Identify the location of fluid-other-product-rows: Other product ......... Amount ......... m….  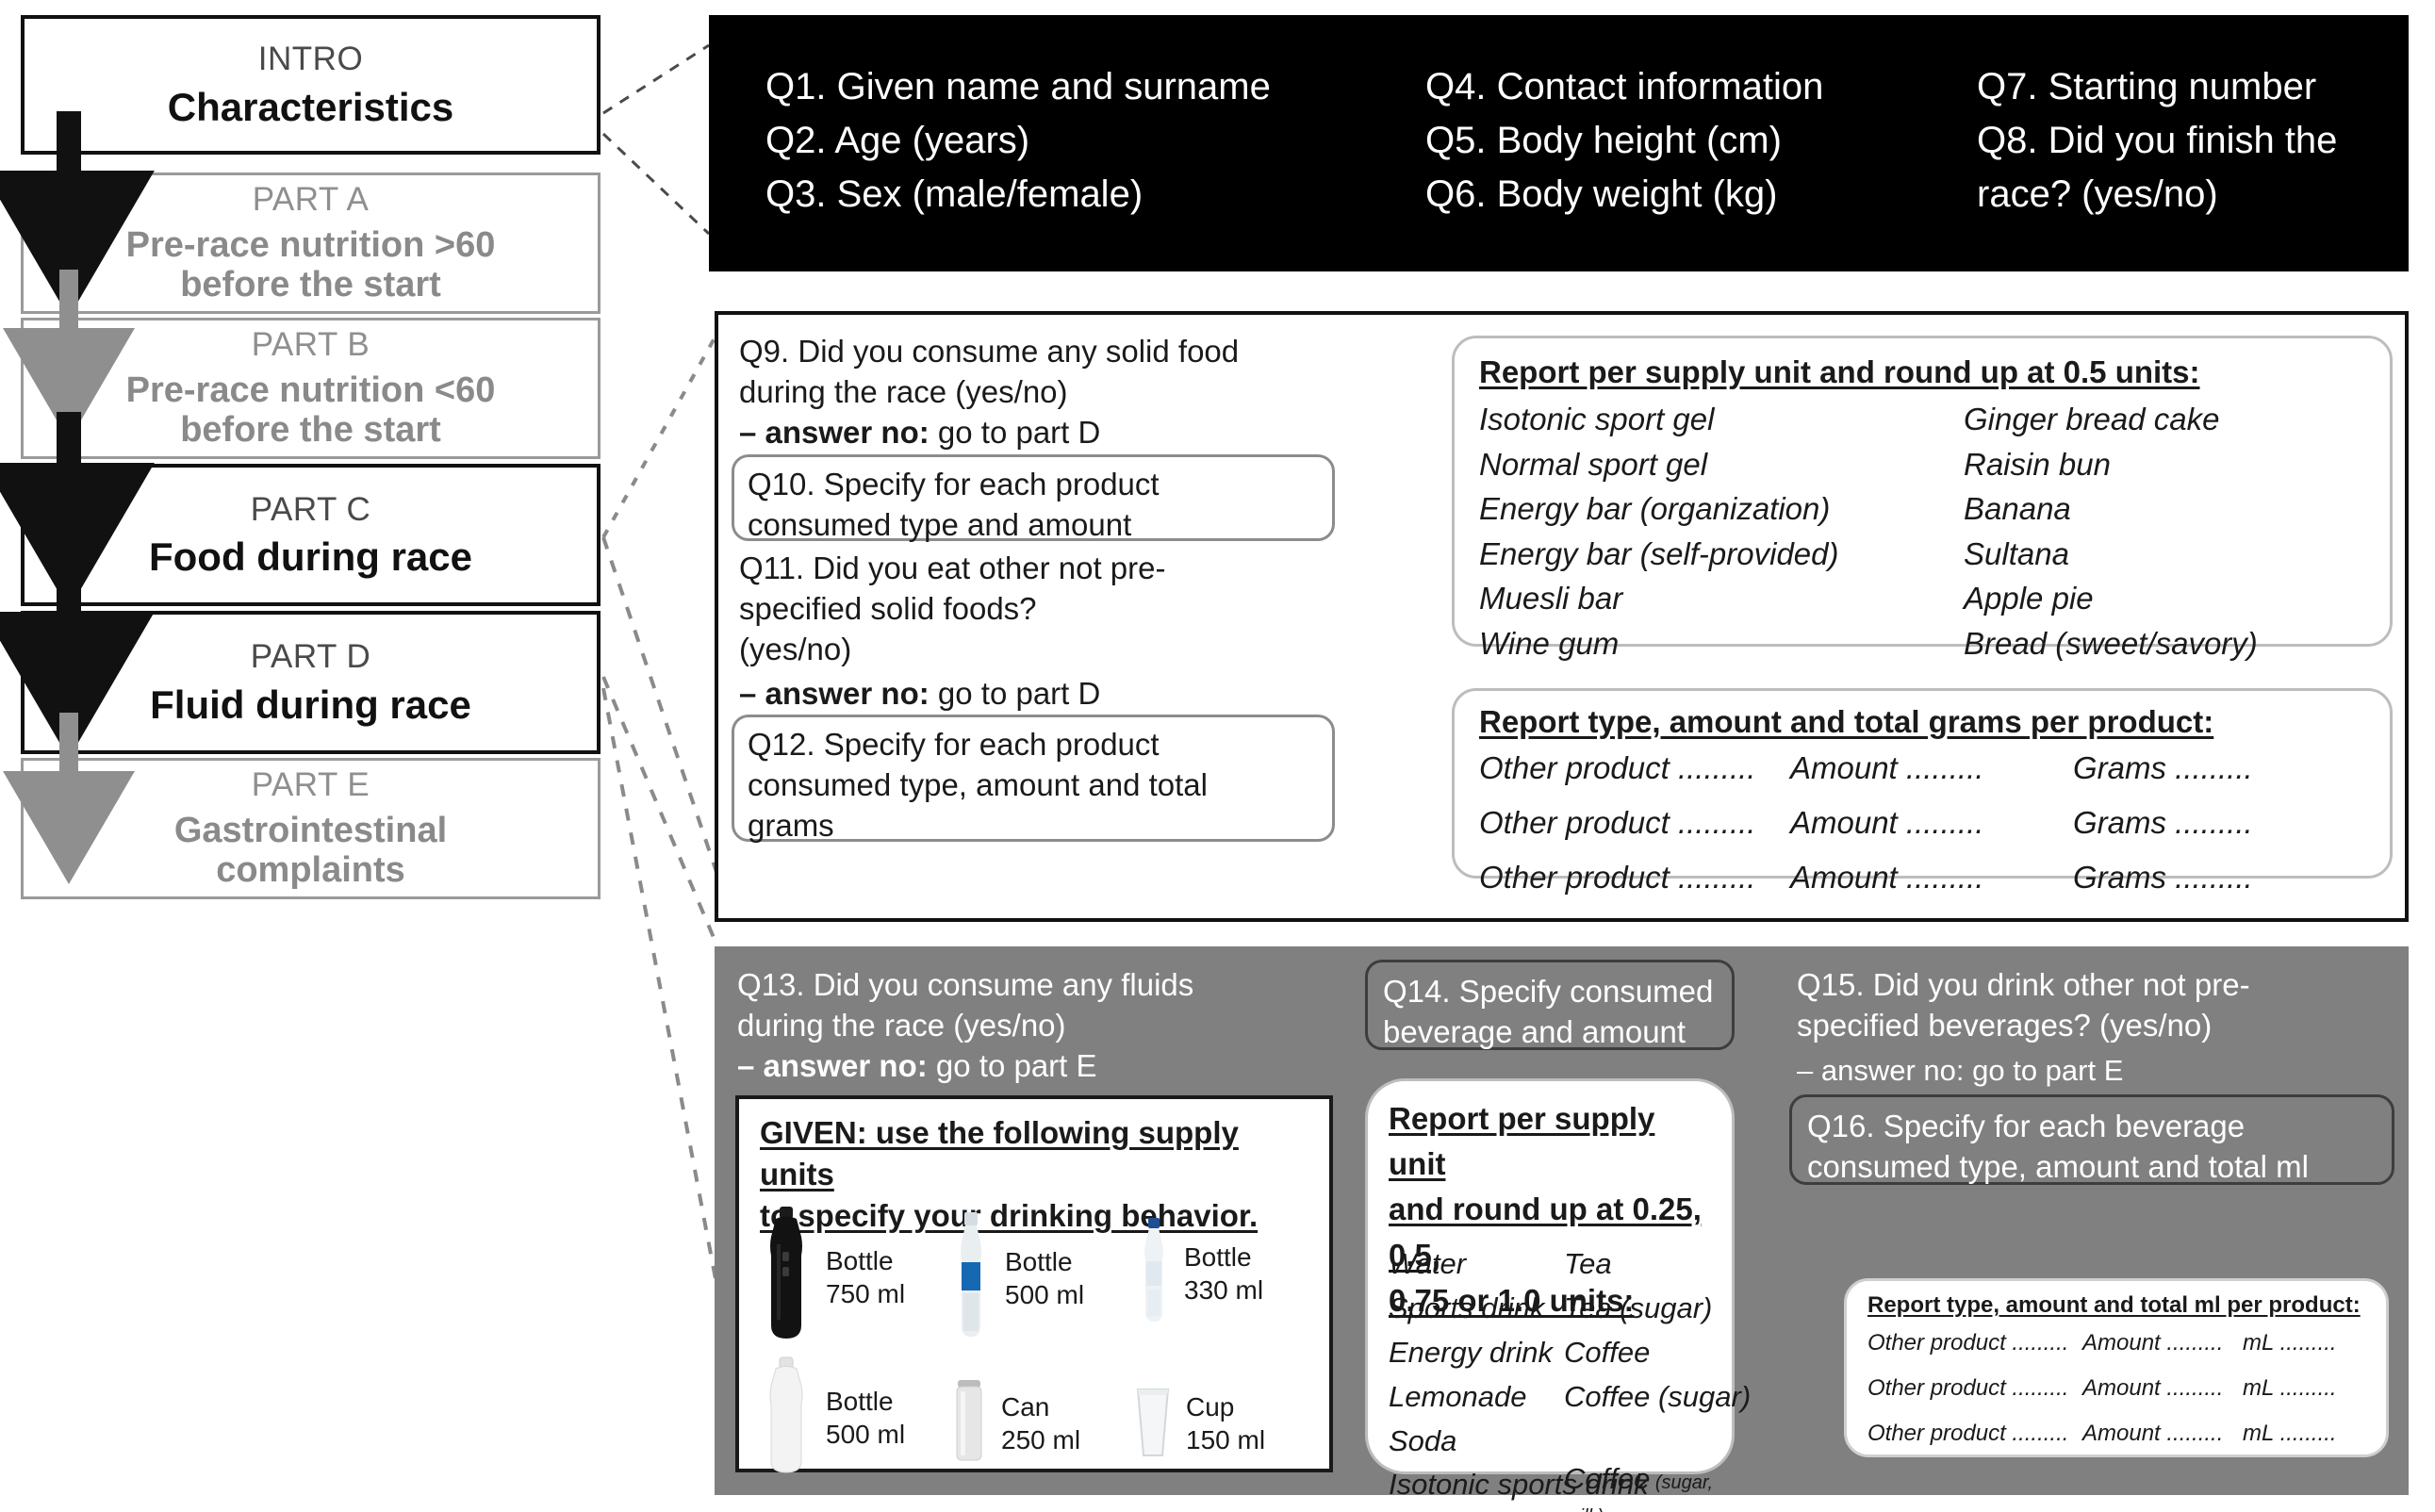
(2122, 1389).